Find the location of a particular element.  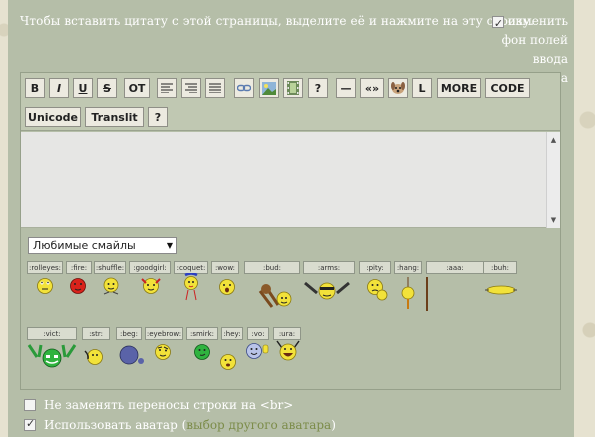

background-label-2: фон полей is located at coordinates (534, 40).